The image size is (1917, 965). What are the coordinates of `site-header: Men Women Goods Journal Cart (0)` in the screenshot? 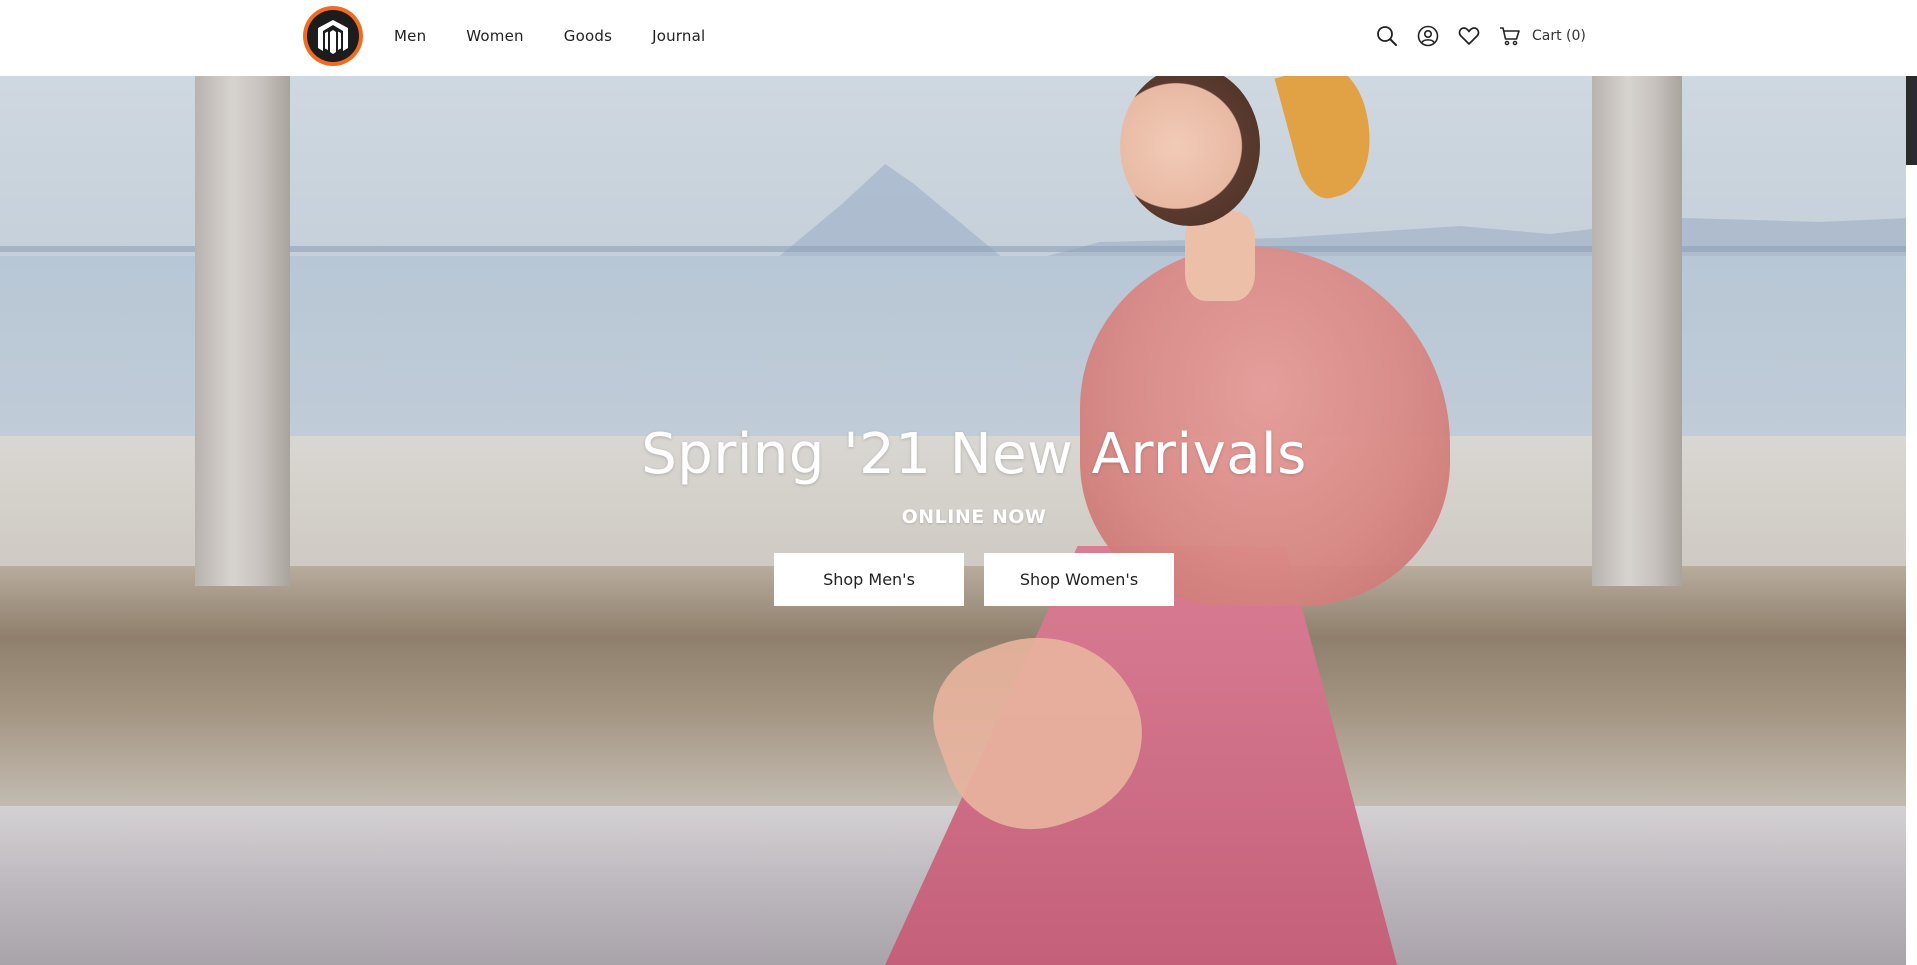 It's located at (958, 38).